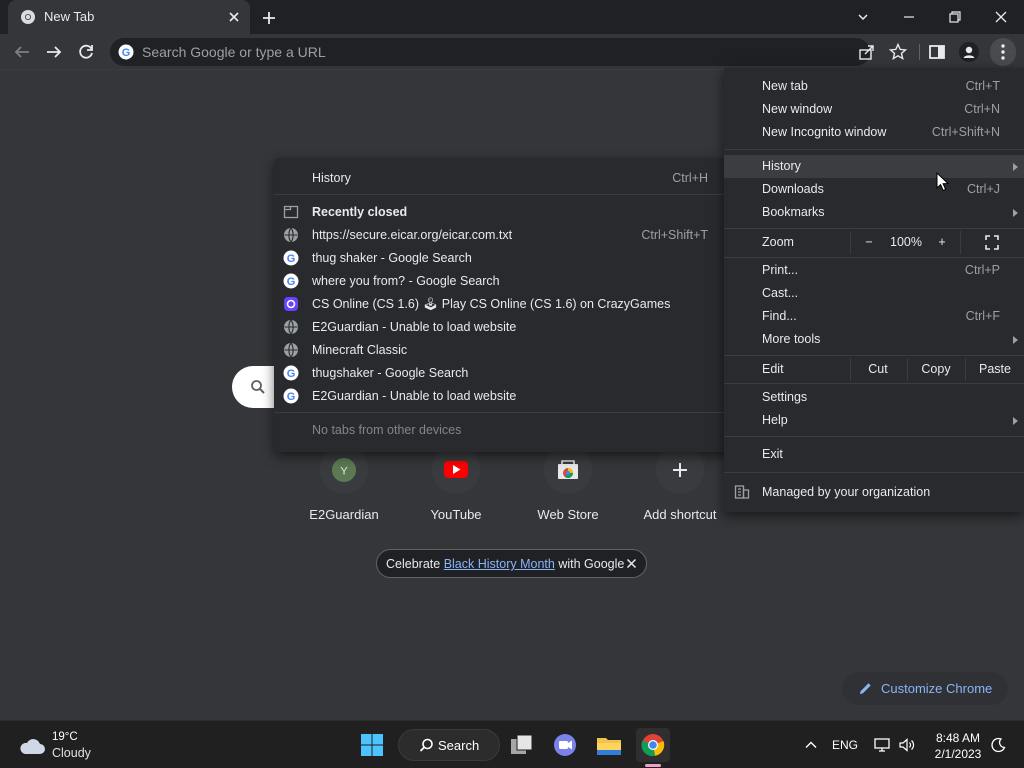  I want to click on shortcut-youtube: YouTube, so click(456, 486).